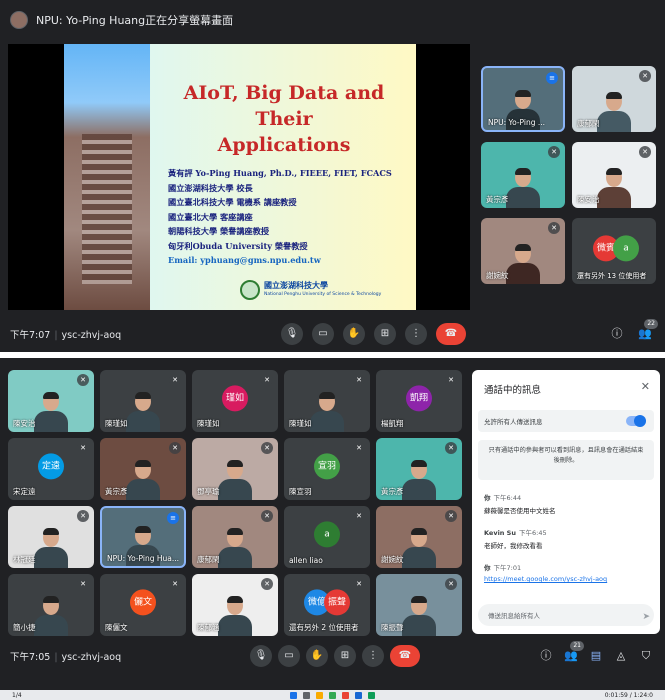 The height and width of the screenshot is (700, 665). What do you see at coordinates (419, 605) in the screenshot?
I see `participant-tile: ✕ 陳振聲` at bounding box center [419, 605].